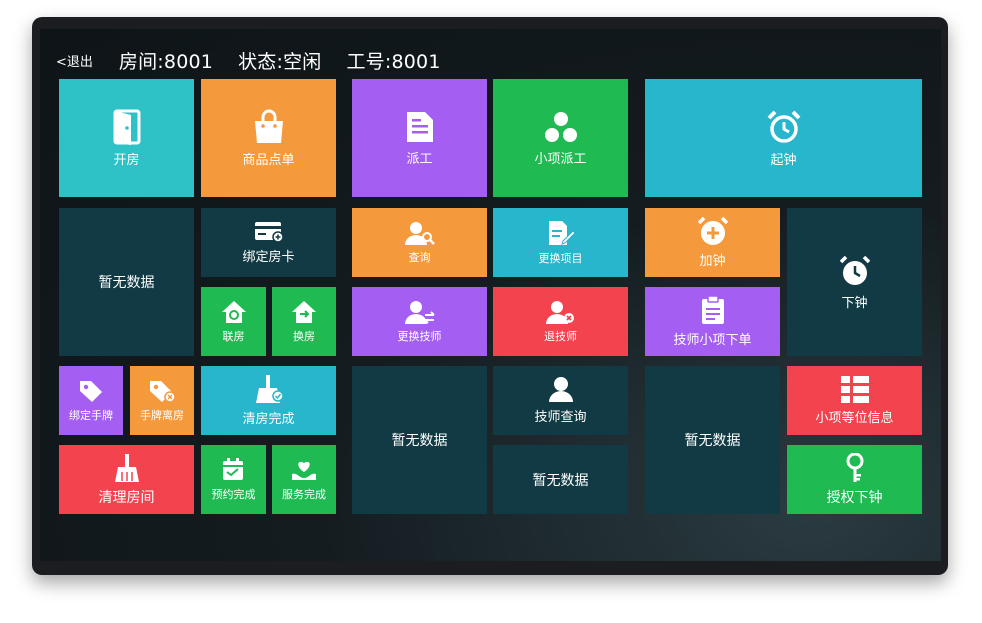 This screenshot has width=982, height=623. Describe the element at coordinates (233, 336) in the screenshot. I see `tile-label: 联房` at that location.